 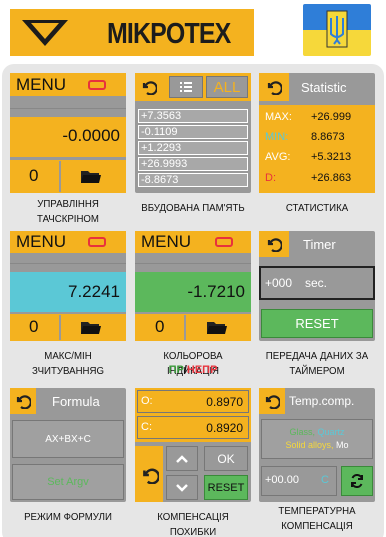 I want to click on timer-unit: sec., so click(x=316, y=283).